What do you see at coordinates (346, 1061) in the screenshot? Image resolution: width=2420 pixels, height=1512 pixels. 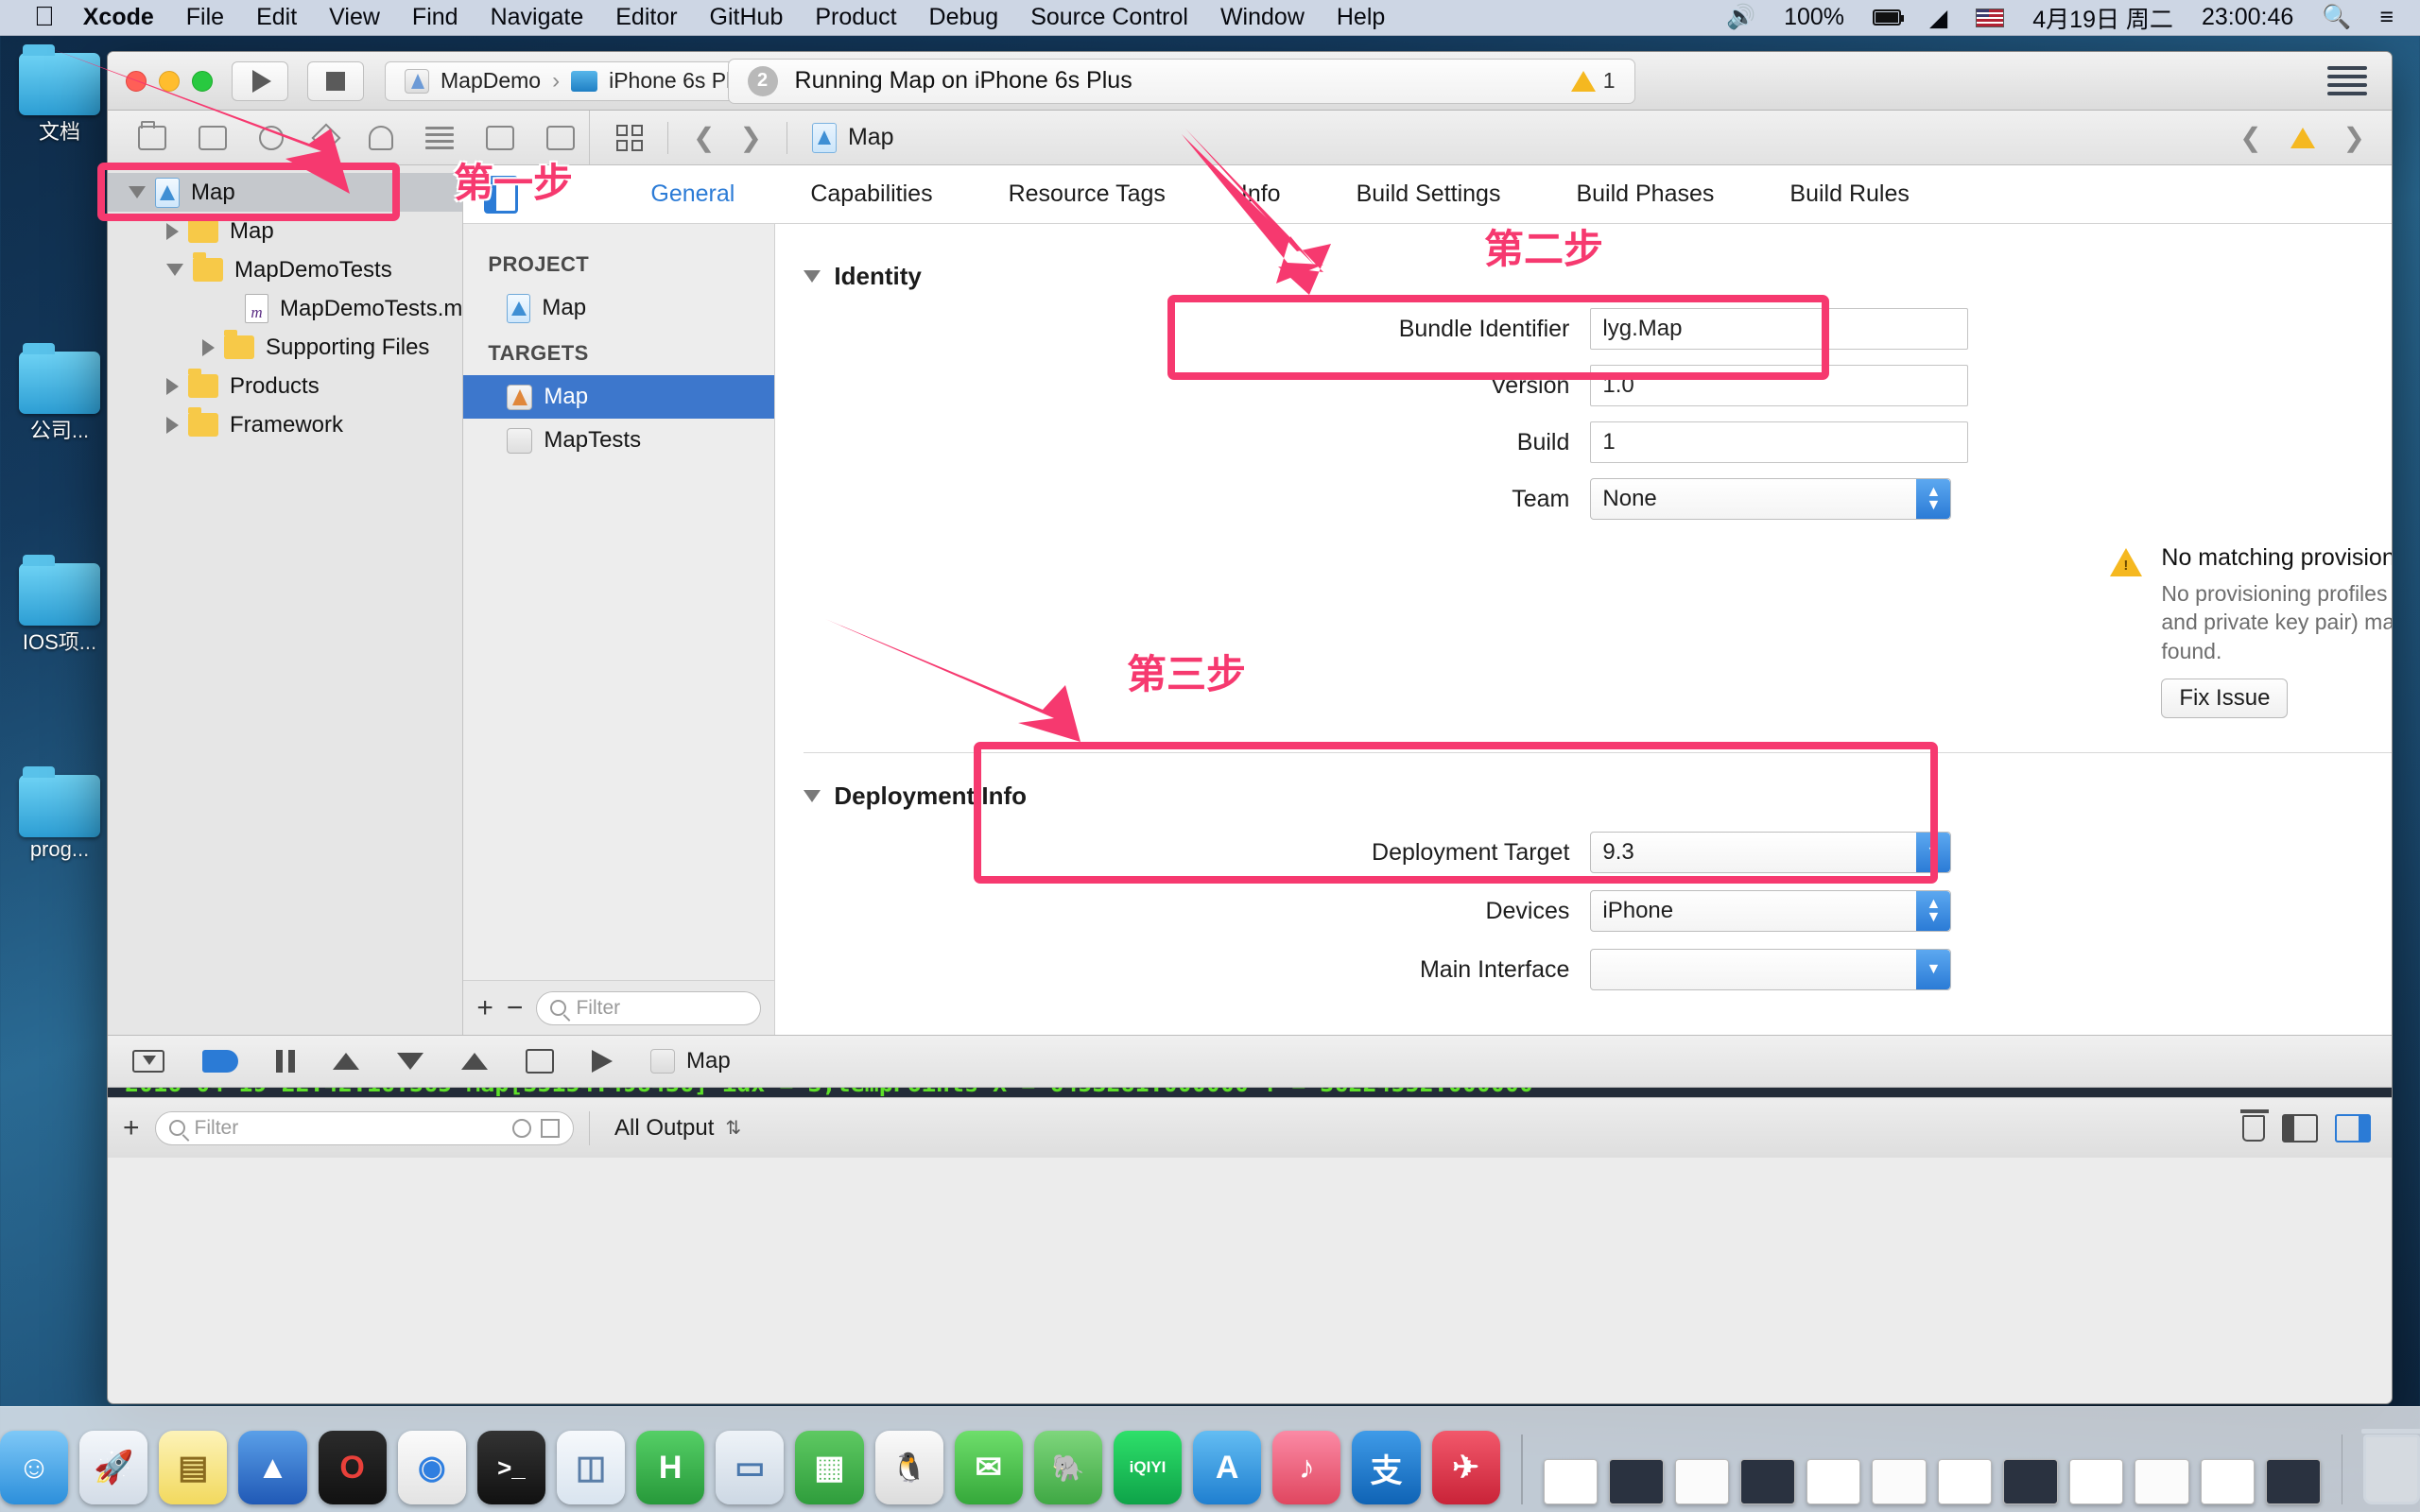 I see `step-over-icon` at bounding box center [346, 1061].